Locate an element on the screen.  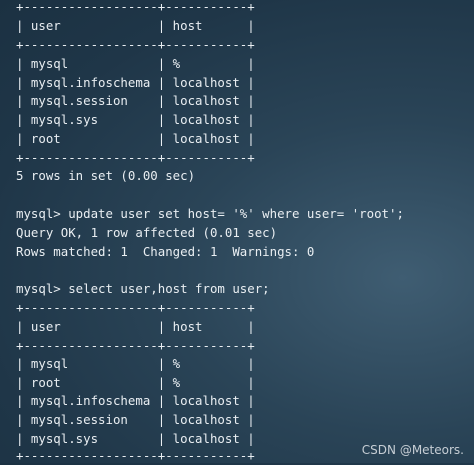
terminal-line: Rows matched: 1 Changed: 1 Warnings: 0 is located at coordinates (165, 251).